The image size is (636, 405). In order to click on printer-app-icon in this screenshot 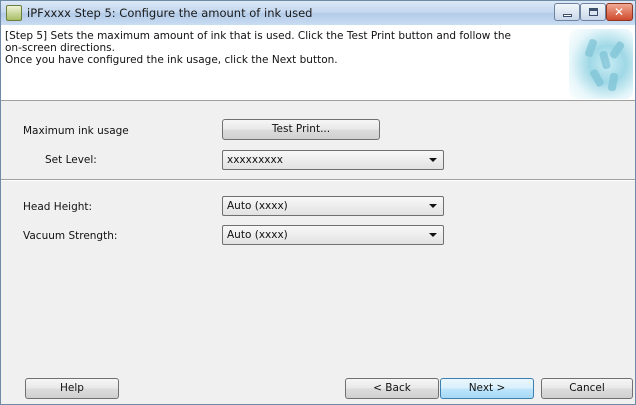, I will do `click(14, 13)`.